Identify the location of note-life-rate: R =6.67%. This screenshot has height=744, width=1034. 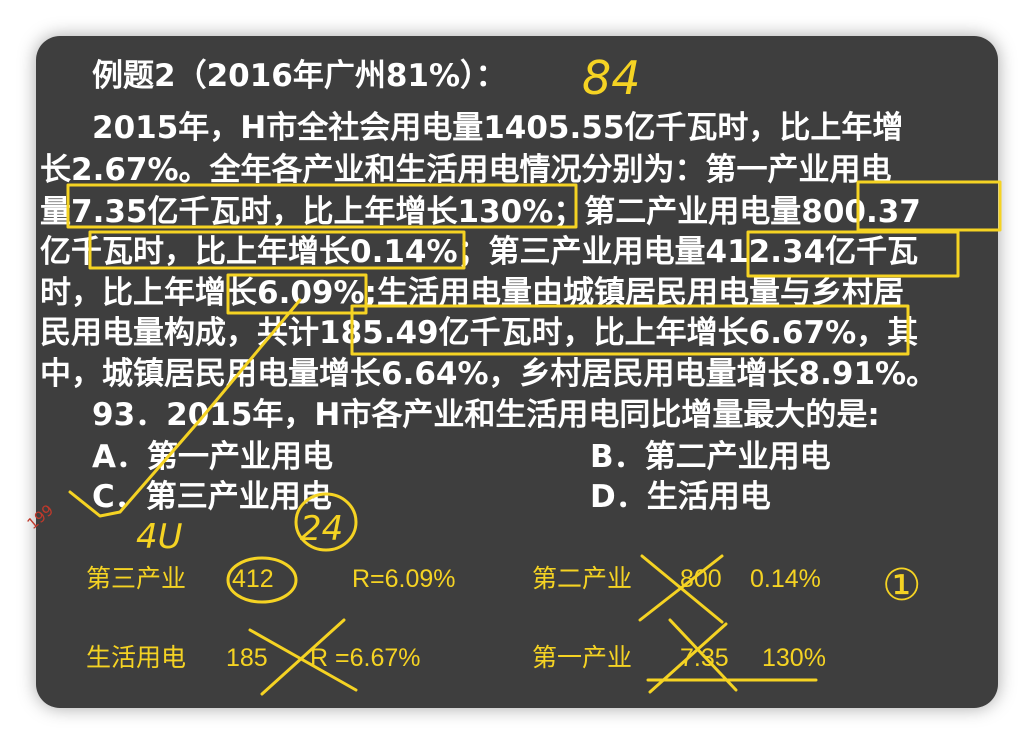
(365, 658).